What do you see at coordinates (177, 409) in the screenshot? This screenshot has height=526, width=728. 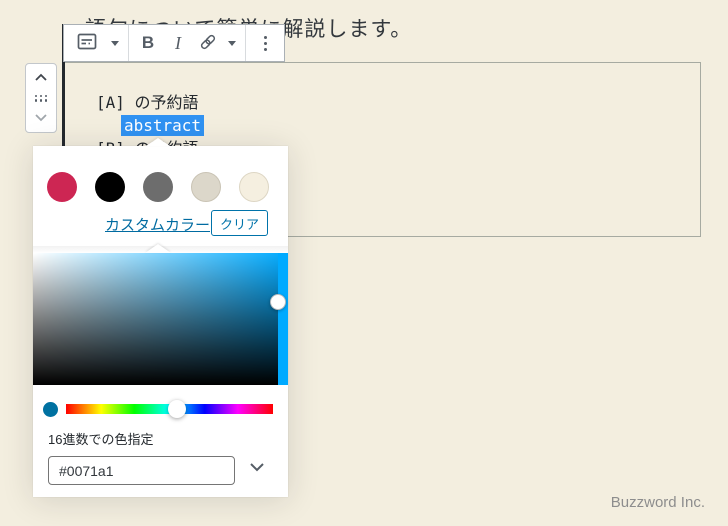 I see `hue-slider-handle` at bounding box center [177, 409].